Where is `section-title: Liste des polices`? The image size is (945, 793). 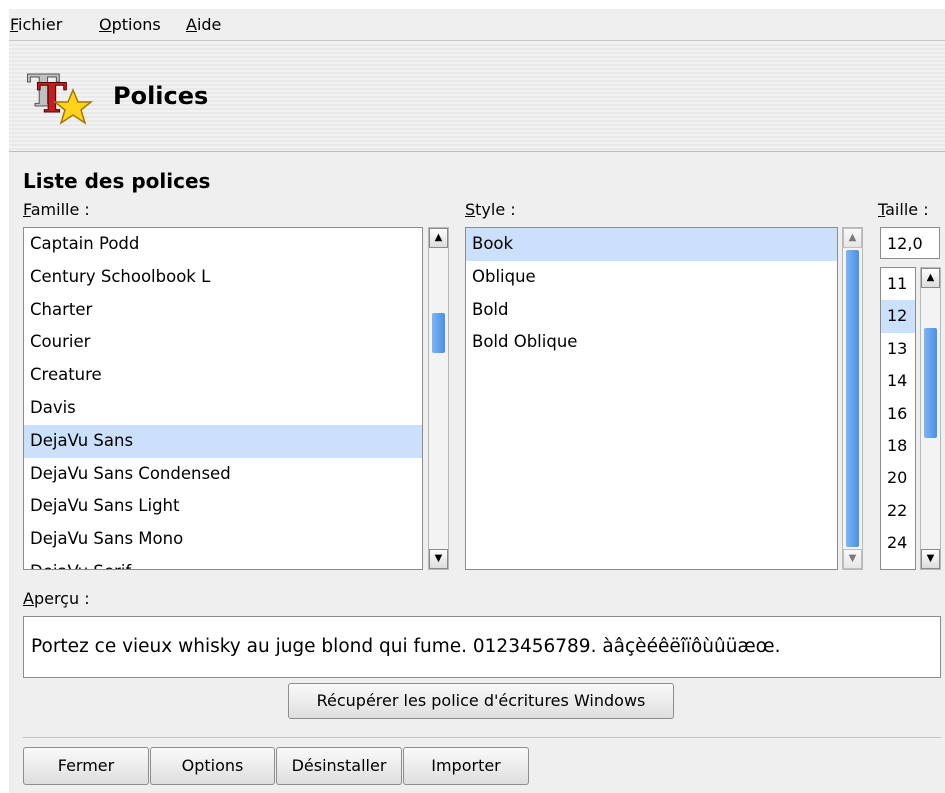 section-title: Liste des polices is located at coordinates (117, 181).